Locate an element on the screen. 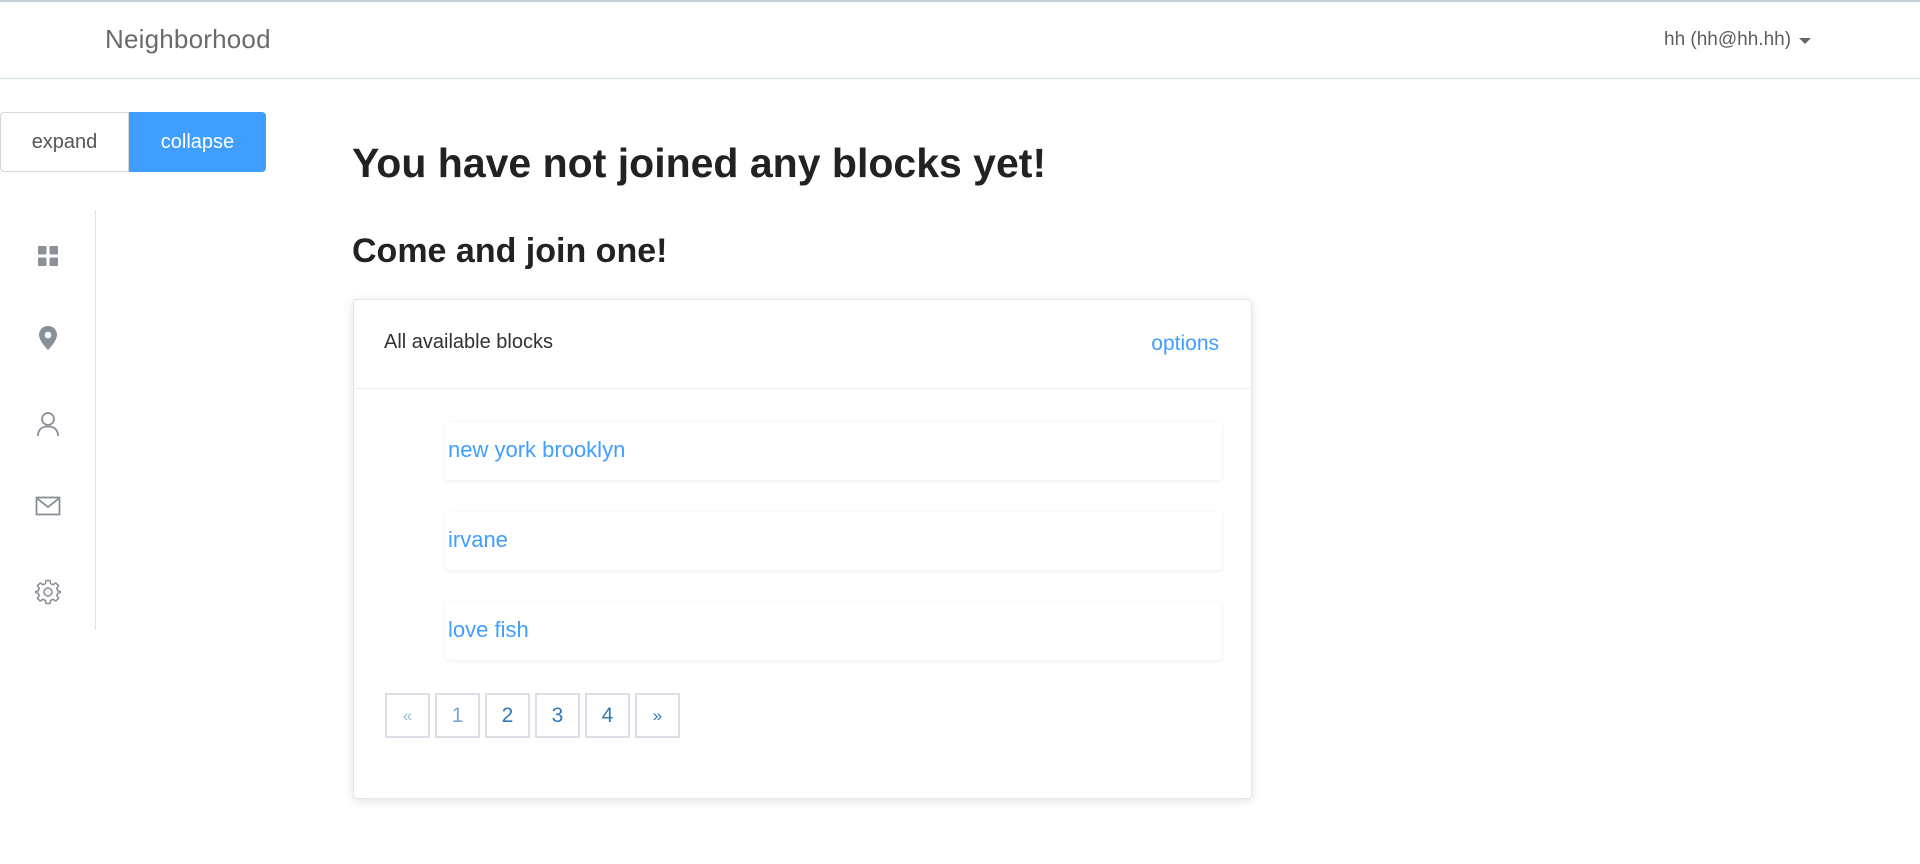 The height and width of the screenshot is (864, 1920). sidebar-menu is located at coordinates (48, 420).